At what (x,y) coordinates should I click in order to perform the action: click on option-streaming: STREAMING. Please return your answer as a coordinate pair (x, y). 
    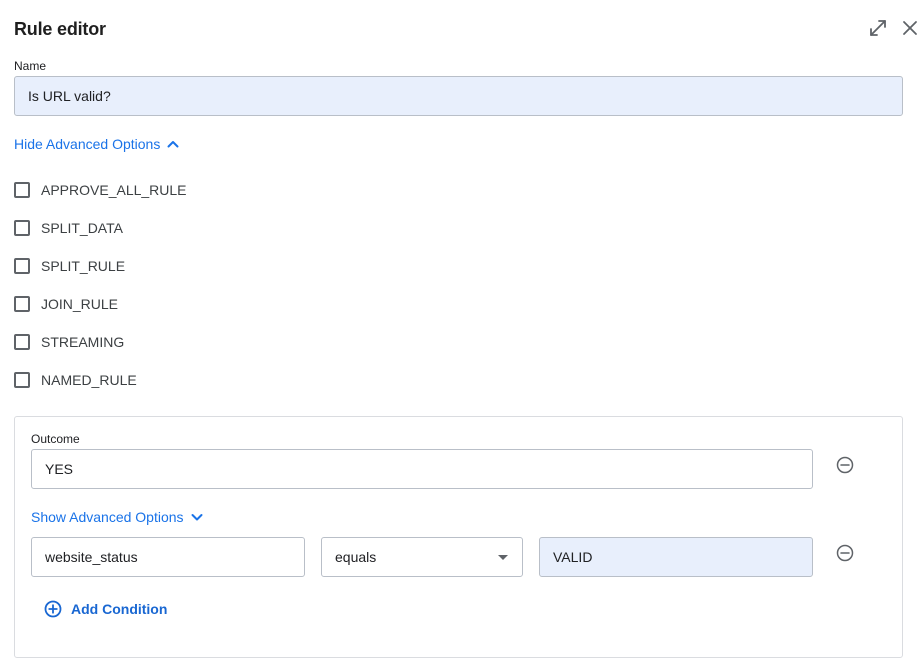
    Looking at the image, I should click on (69, 342).